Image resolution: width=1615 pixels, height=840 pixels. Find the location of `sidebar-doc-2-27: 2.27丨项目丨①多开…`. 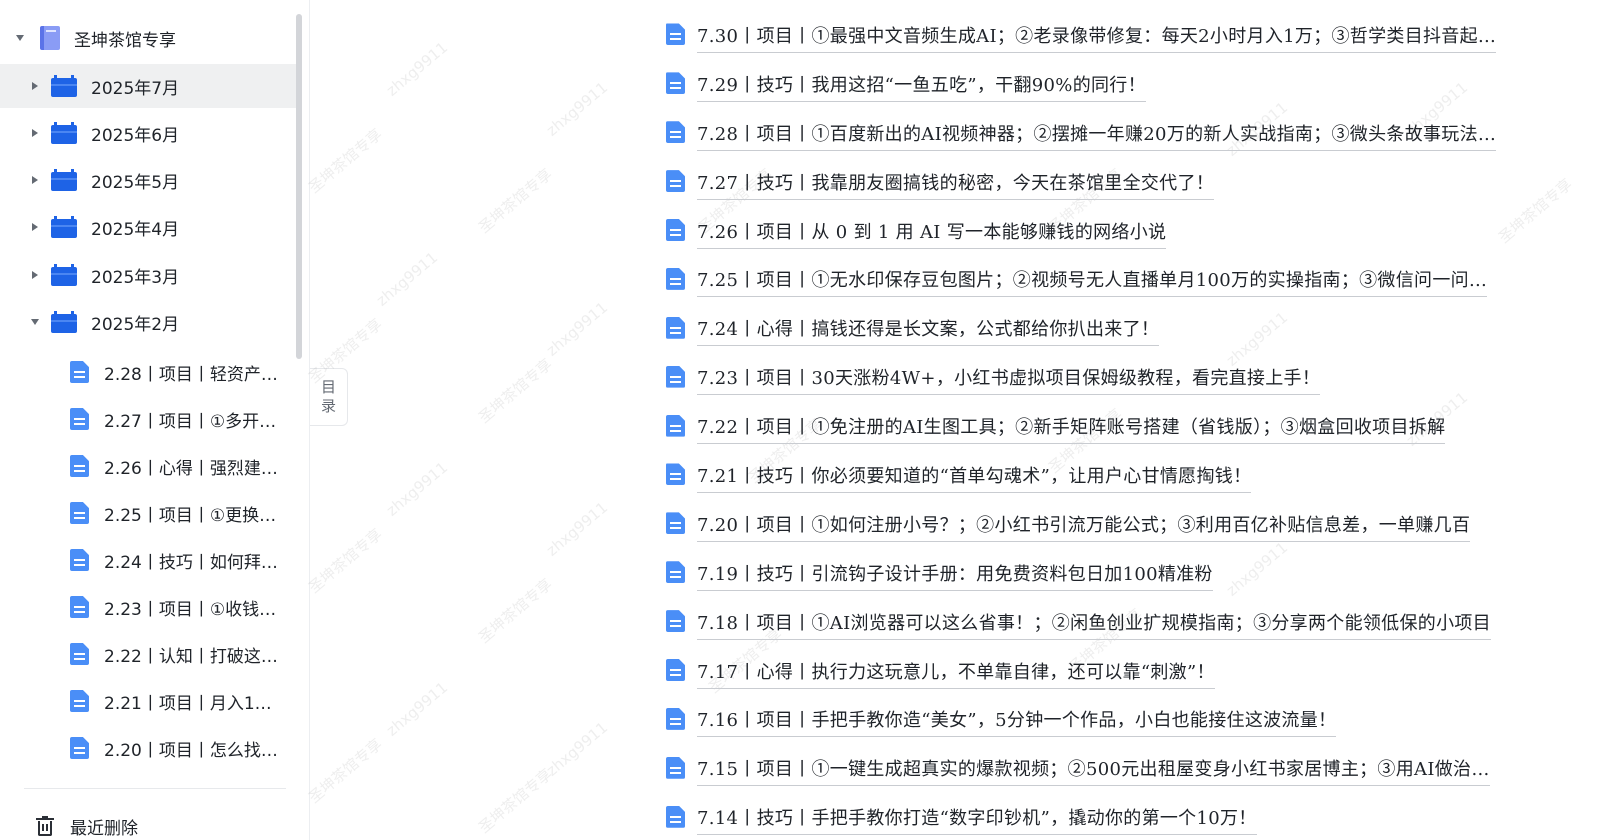

sidebar-doc-2-27: 2.27丨项目丨①多开… is located at coordinates (150, 419).